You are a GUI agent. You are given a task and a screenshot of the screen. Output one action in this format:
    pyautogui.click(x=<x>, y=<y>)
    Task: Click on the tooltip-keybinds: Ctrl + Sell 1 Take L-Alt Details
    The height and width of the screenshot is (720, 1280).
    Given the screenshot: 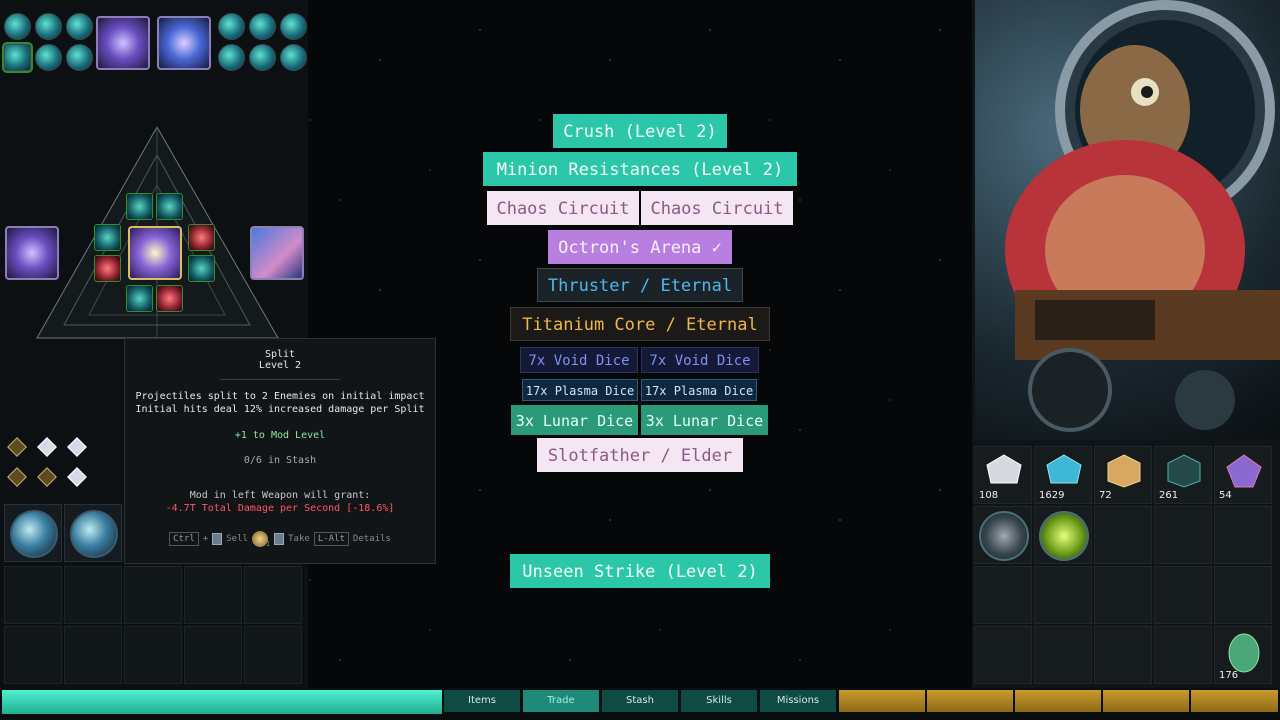 What is the action you would take?
    pyautogui.click(x=280, y=539)
    